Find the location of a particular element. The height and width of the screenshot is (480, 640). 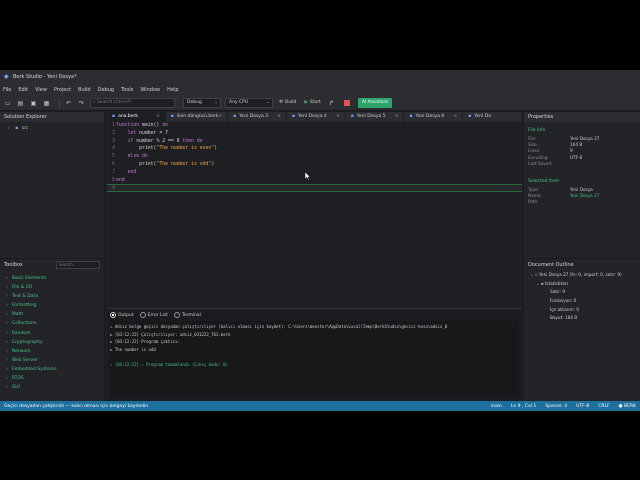

ai-assistant-button: AI Assistant is located at coordinates (375, 103).